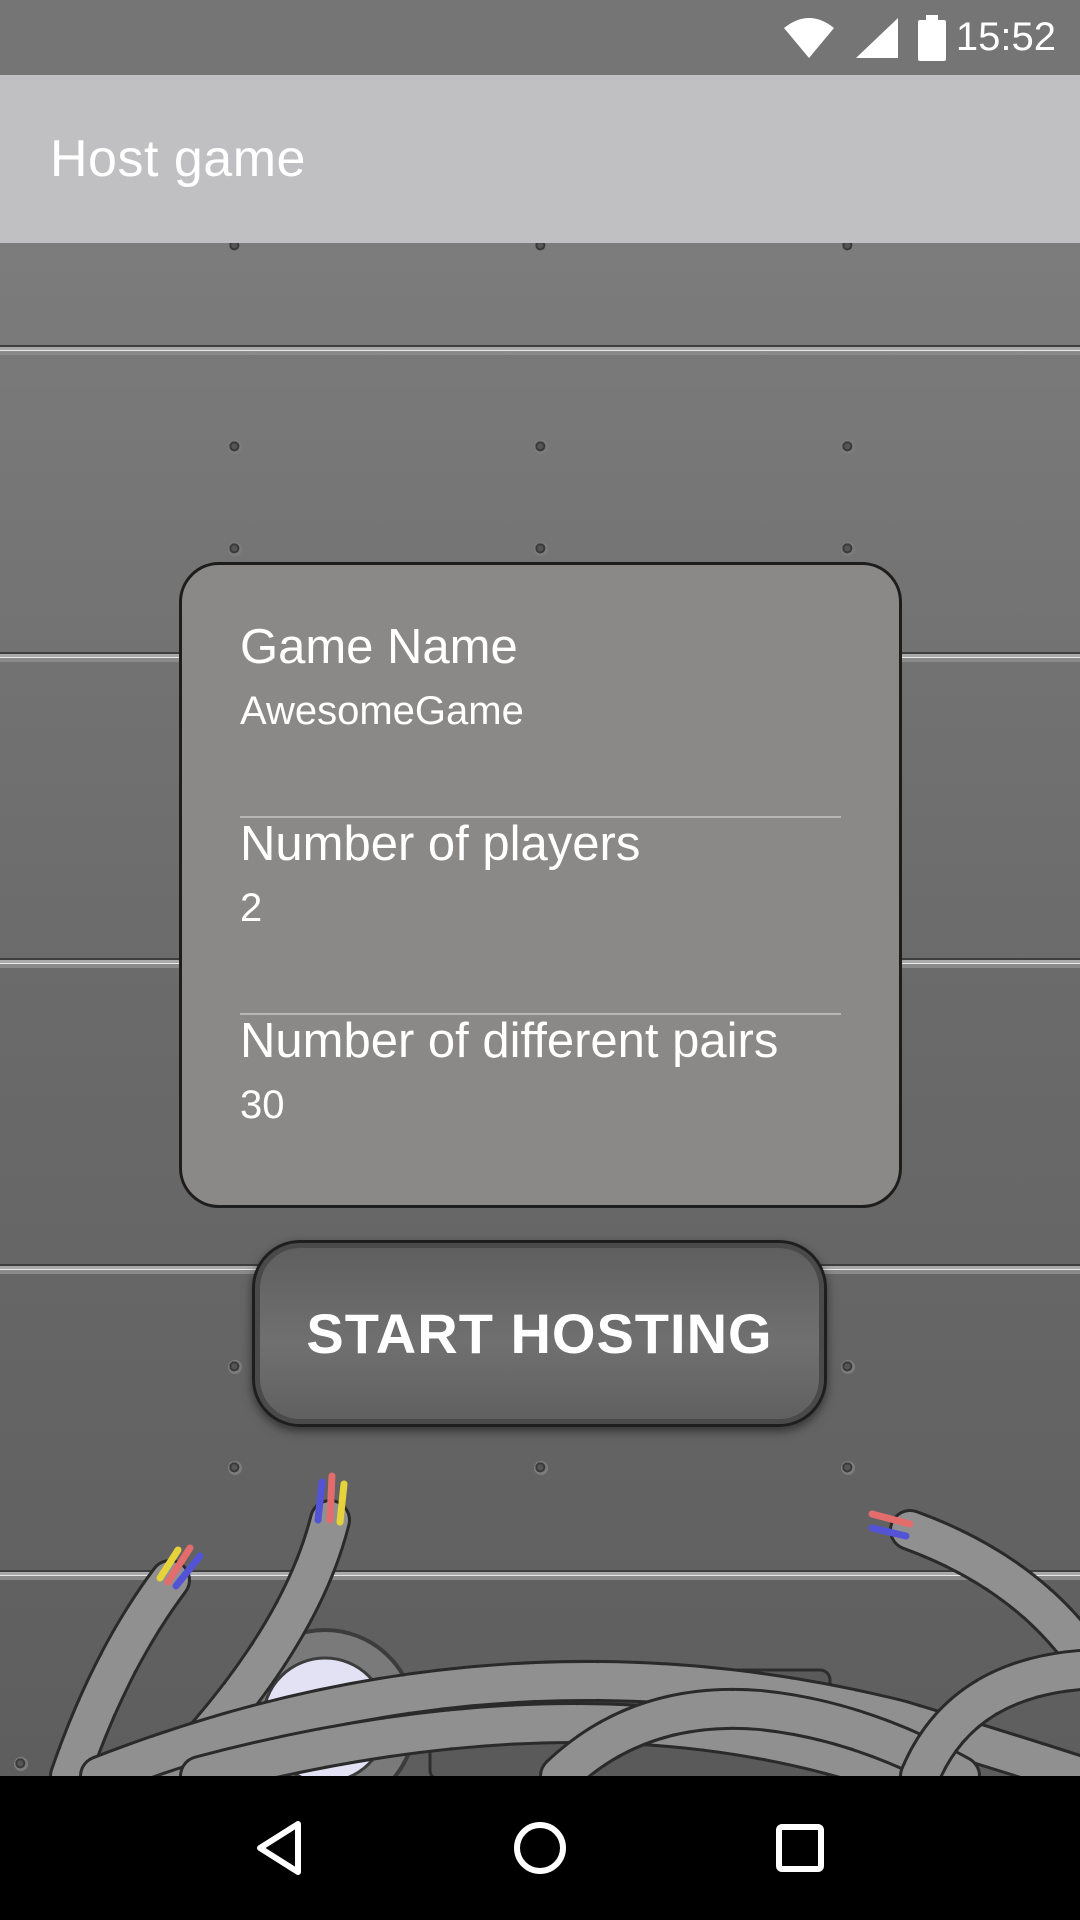 The height and width of the screenshot is (1920, 1080). I want to click on status-icons, so click(864, 37).